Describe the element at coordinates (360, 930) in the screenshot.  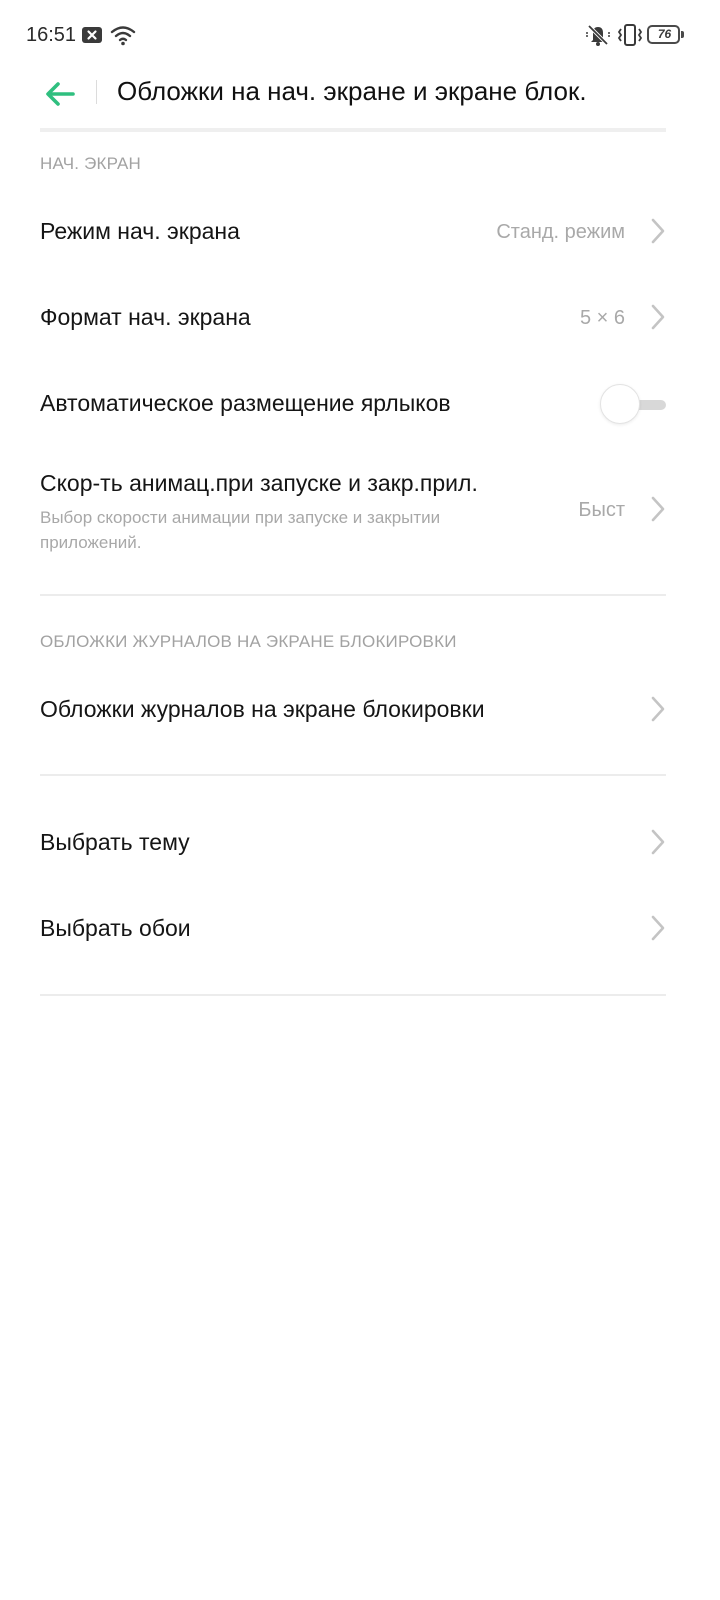
I see `choose-wallpaper-row: Выбрать обои` at that location.